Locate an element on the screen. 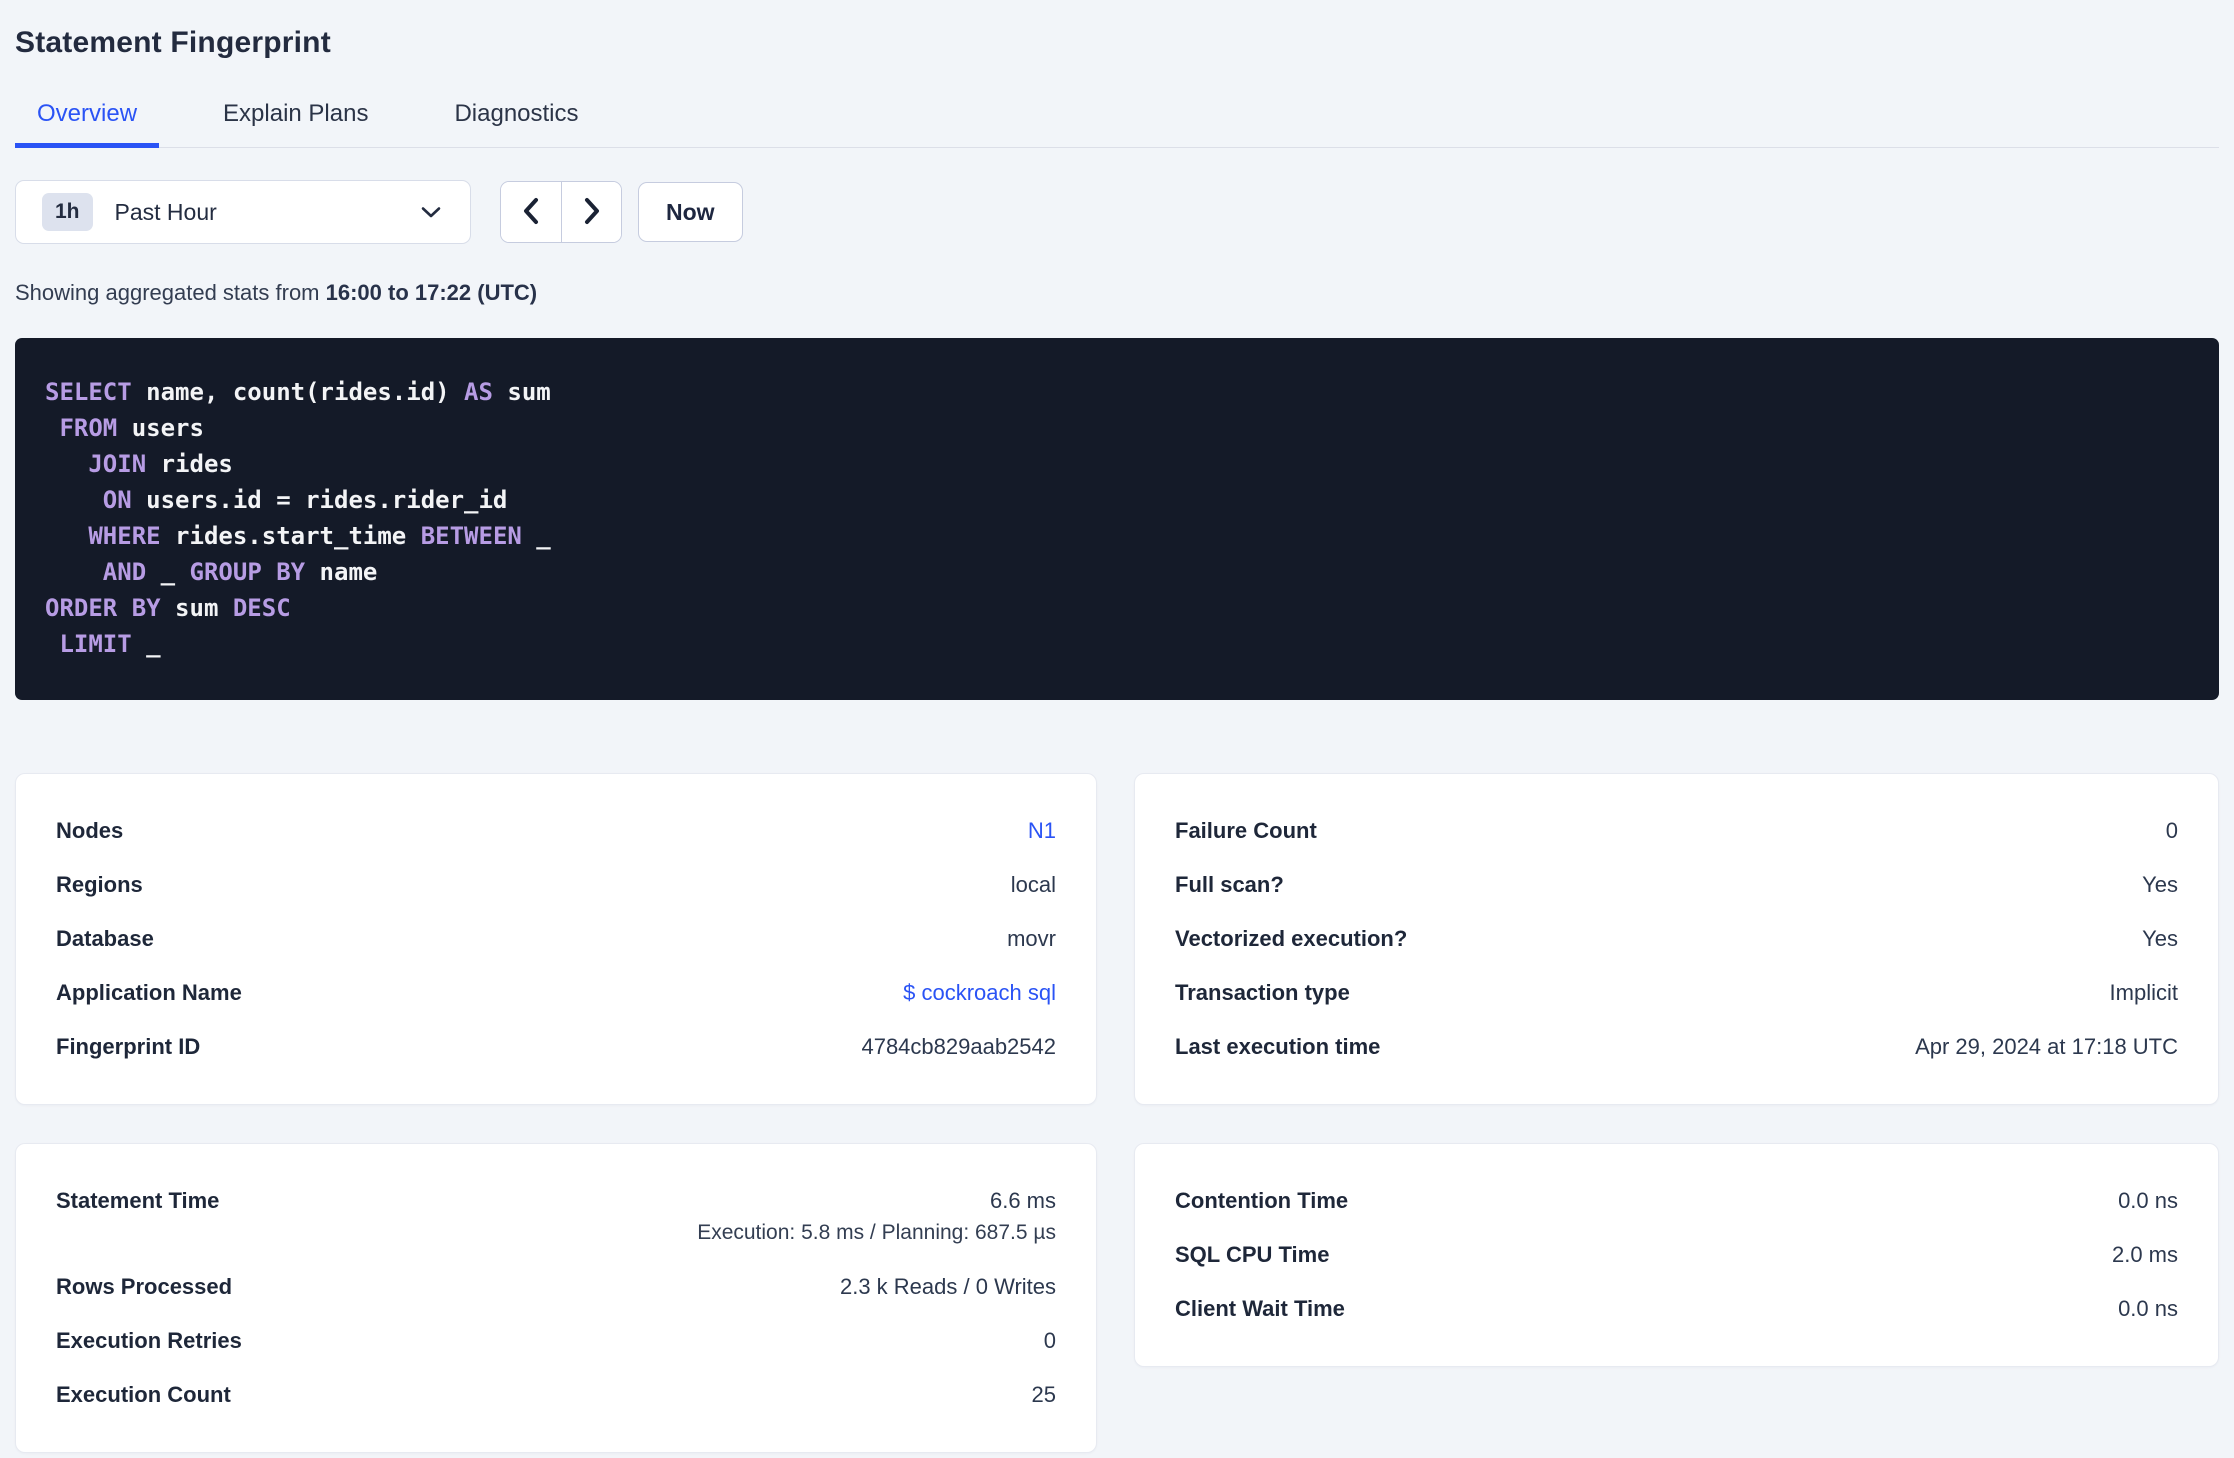 The height and width of the screenshot is (1458, 2234). sql-line: JOIN rides is located at coordinates (160, 464).